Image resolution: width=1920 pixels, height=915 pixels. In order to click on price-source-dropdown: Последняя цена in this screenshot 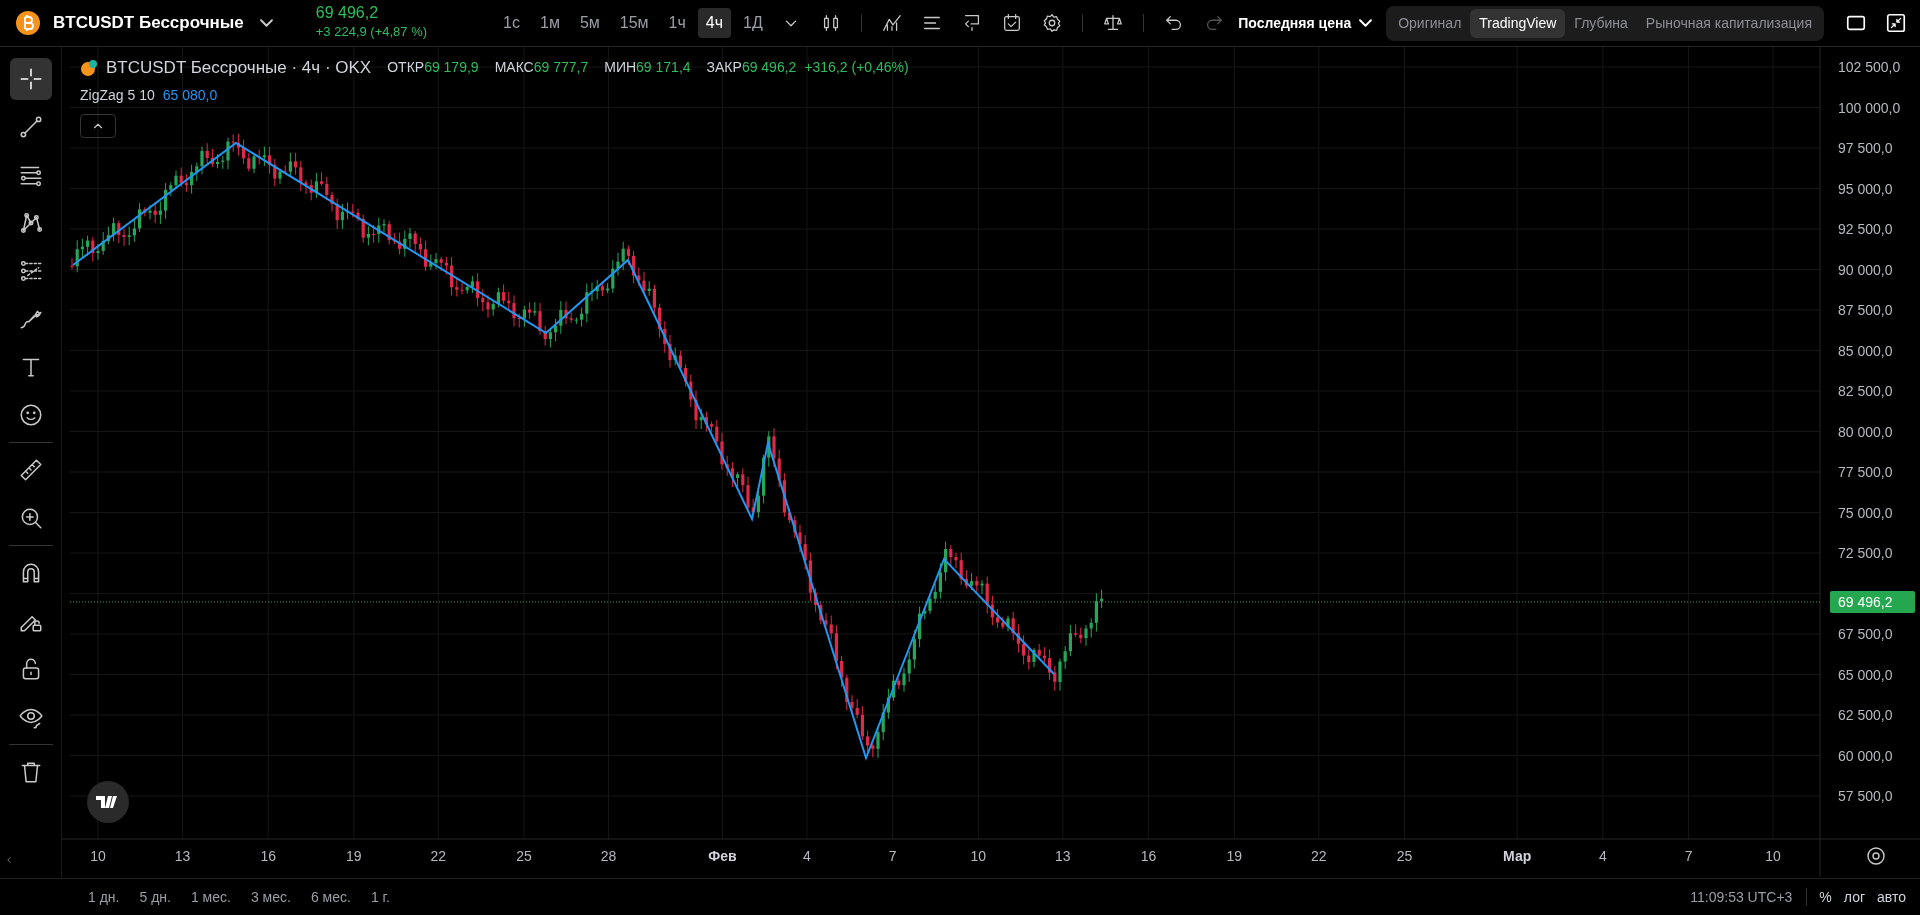, I will do `click(1305, 23)`.